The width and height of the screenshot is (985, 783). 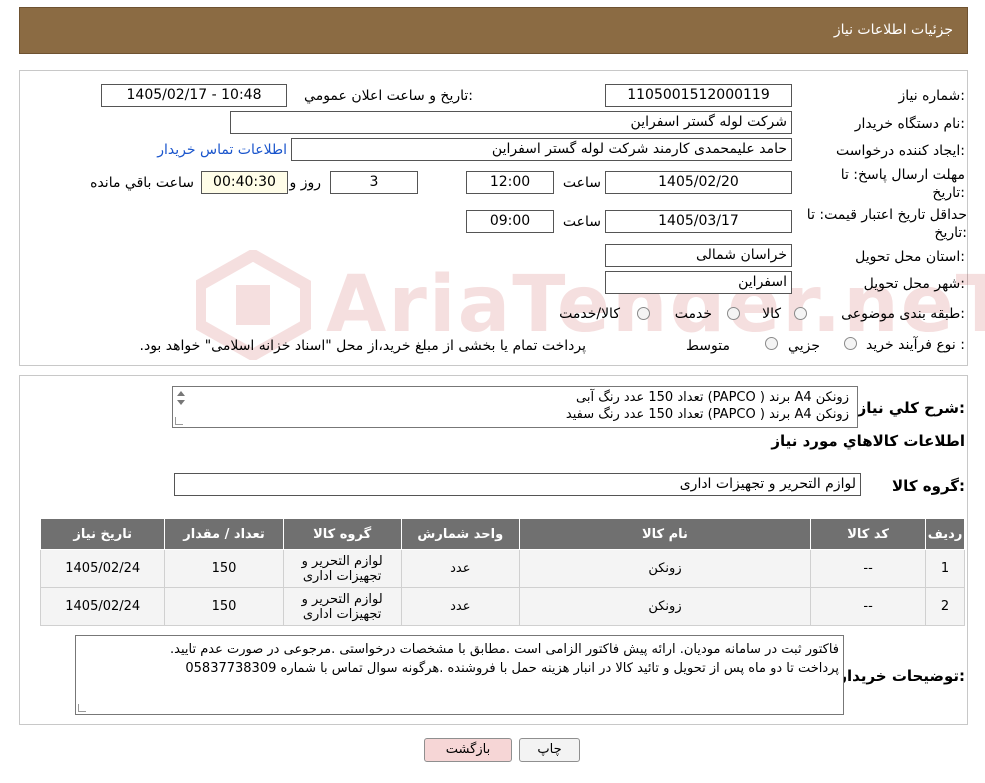 What do you see at coordinates (698, 221) in the screenshot?
I see `validity-date-field: 1405/03/17` at bounding box center [698, 221].